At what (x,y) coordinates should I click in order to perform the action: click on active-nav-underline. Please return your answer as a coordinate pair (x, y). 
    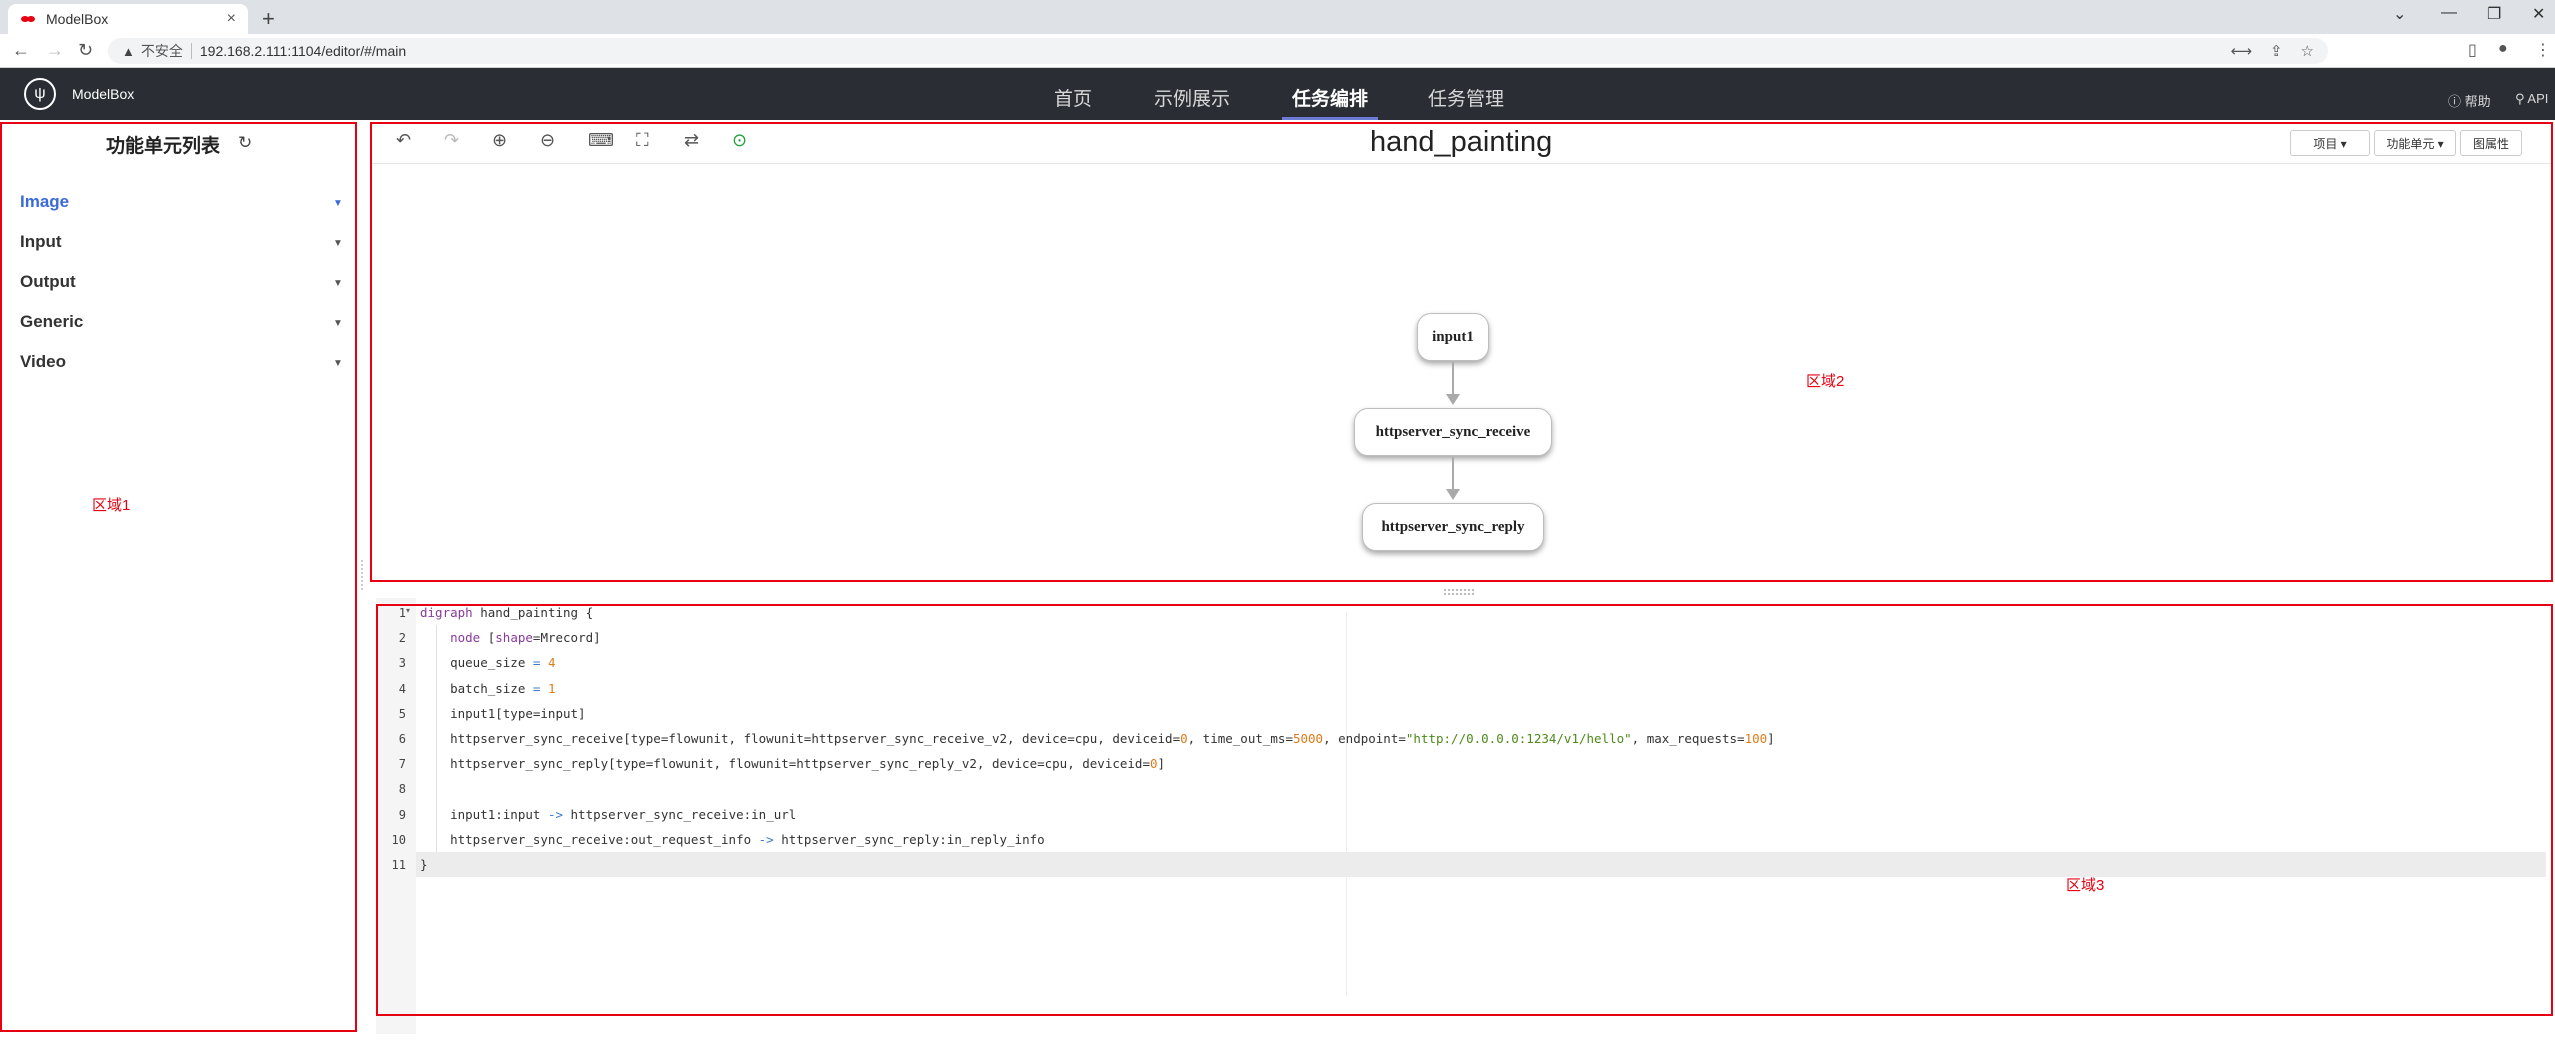
    Looking at the image, I should click on (1330, 118).